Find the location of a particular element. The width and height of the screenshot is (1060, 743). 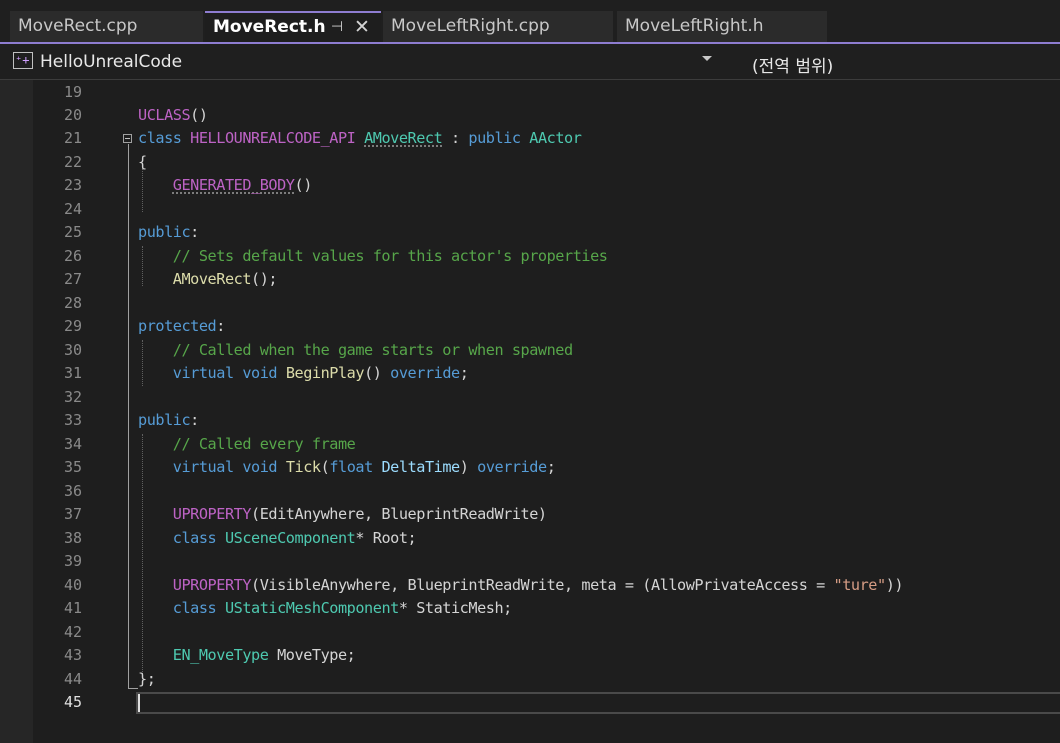

line-number: 42 is located at coordinates (72, 632).